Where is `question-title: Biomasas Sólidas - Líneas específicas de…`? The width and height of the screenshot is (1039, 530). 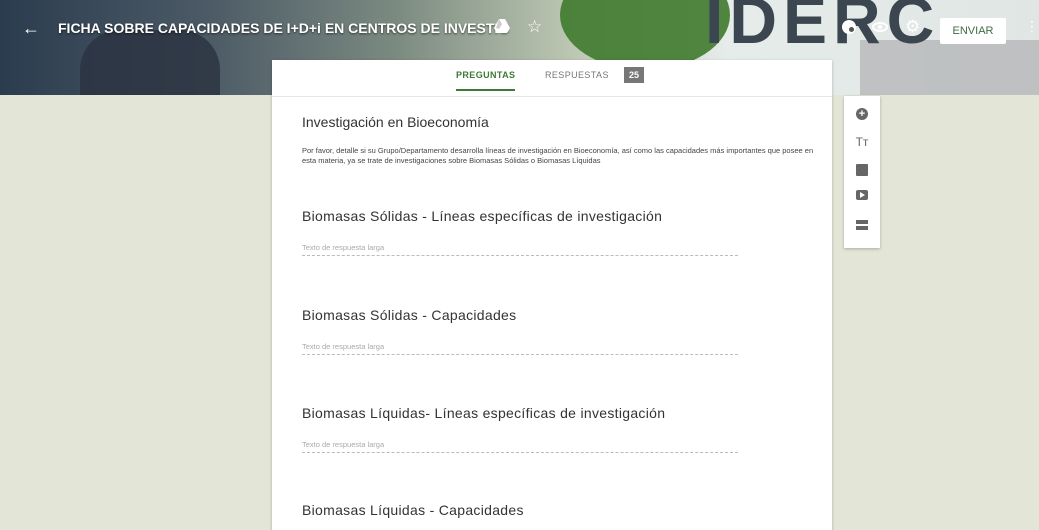 question-title: Biomasas Sólidas - Líneas específicas de… is located at coordinates (482, 216).